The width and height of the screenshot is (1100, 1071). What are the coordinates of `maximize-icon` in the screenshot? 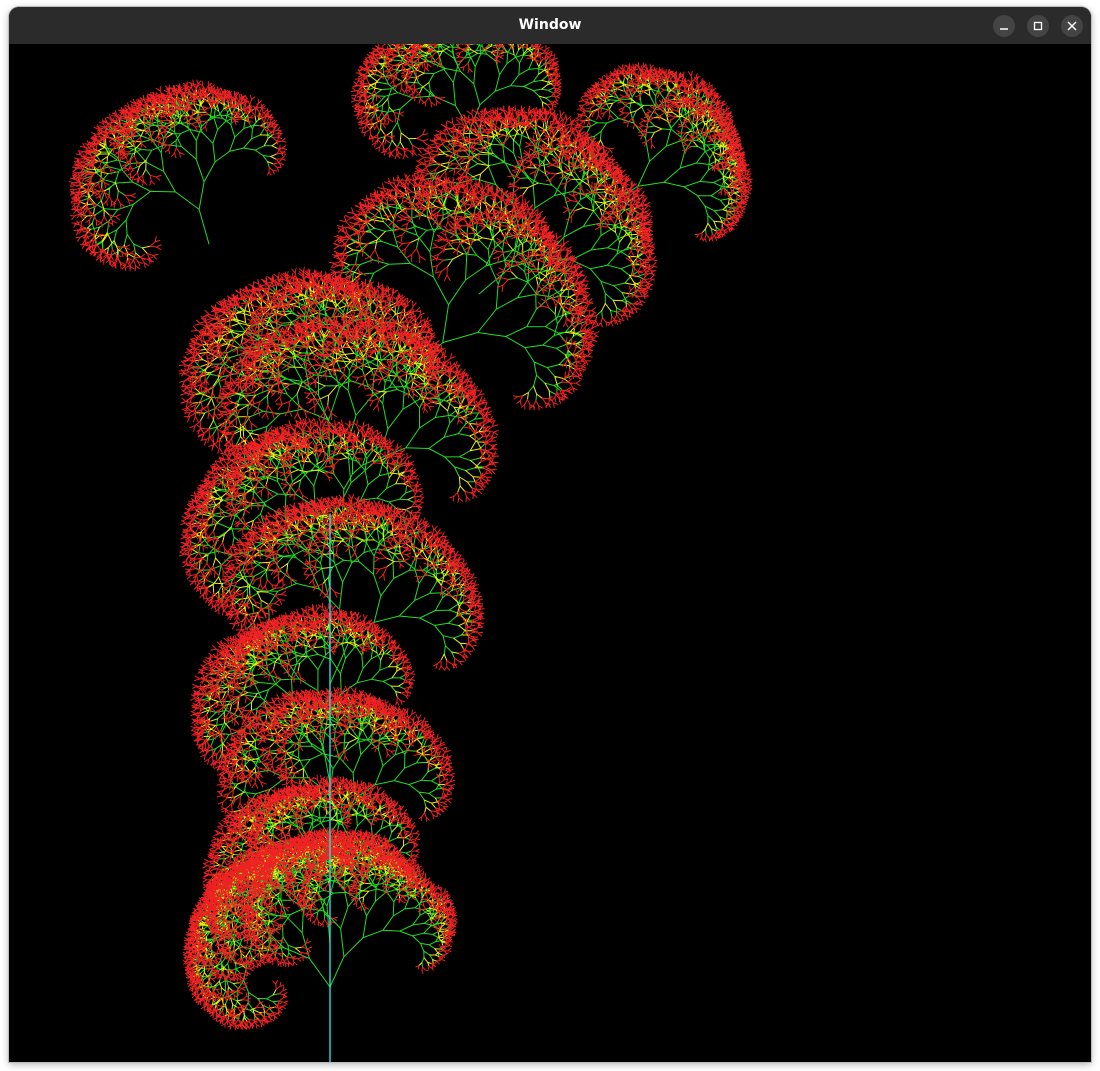 It's located at (1038, 26).